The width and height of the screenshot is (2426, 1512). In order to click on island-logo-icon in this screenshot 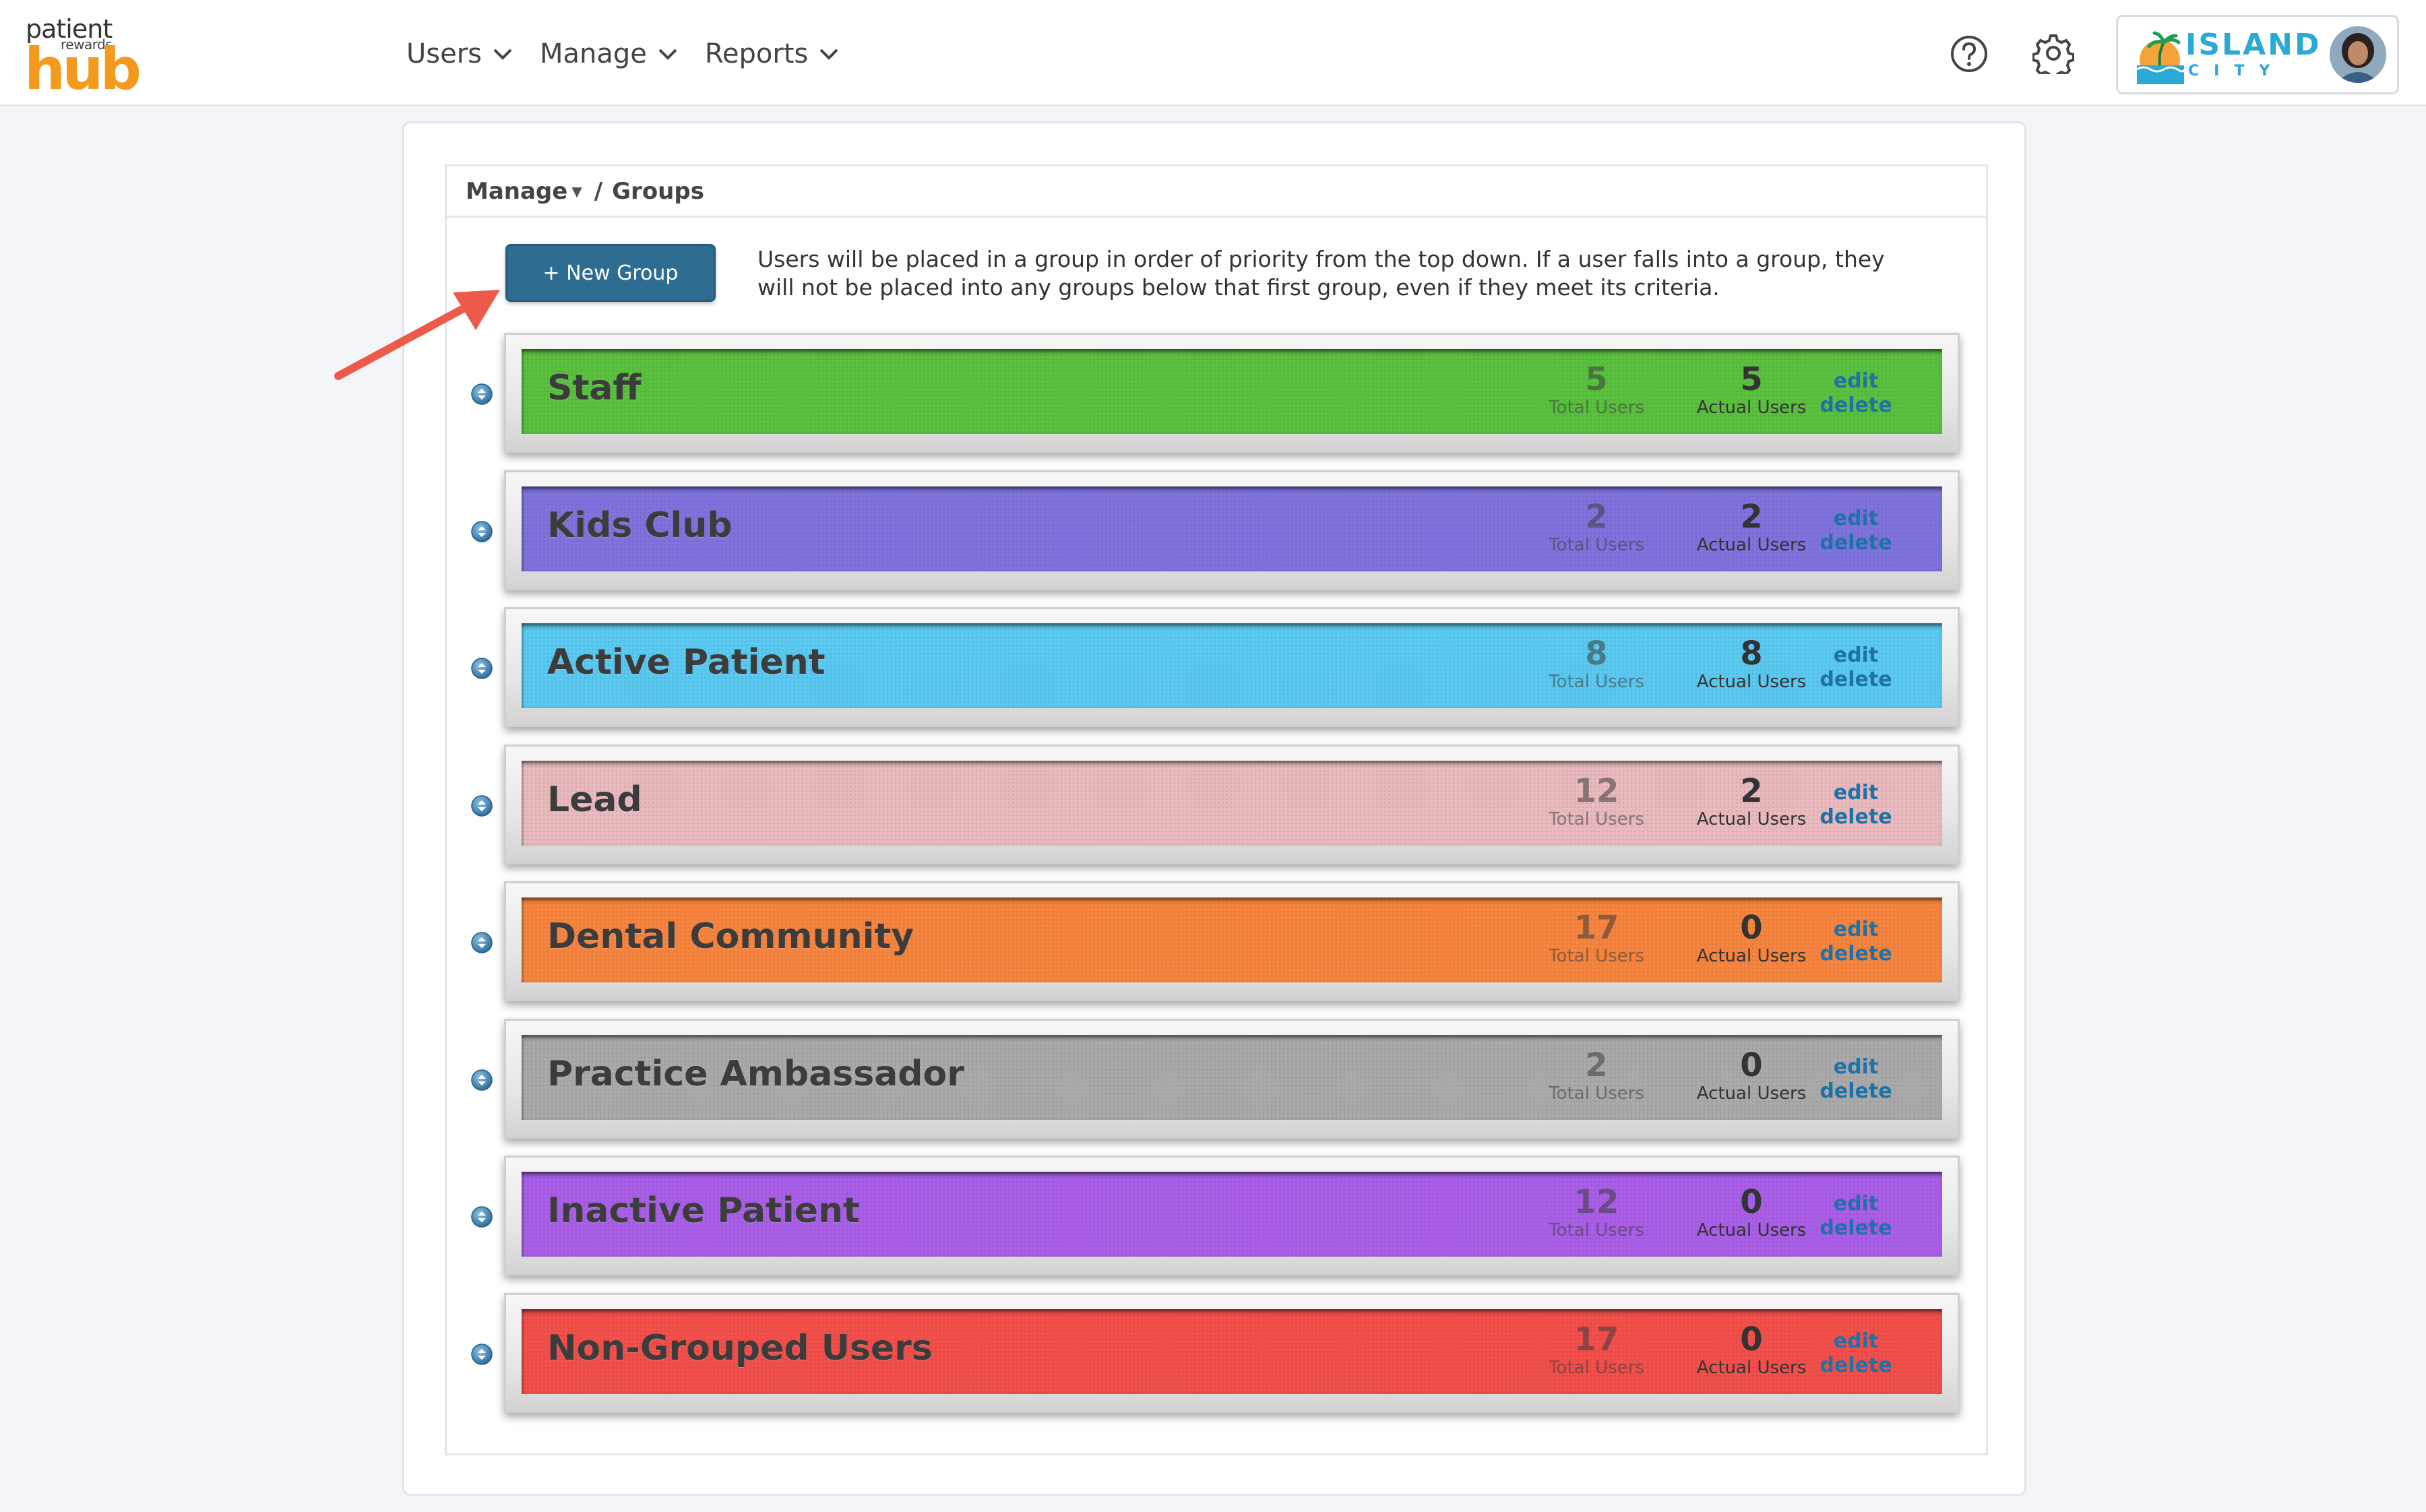, I will do `click(2160, 58)`.